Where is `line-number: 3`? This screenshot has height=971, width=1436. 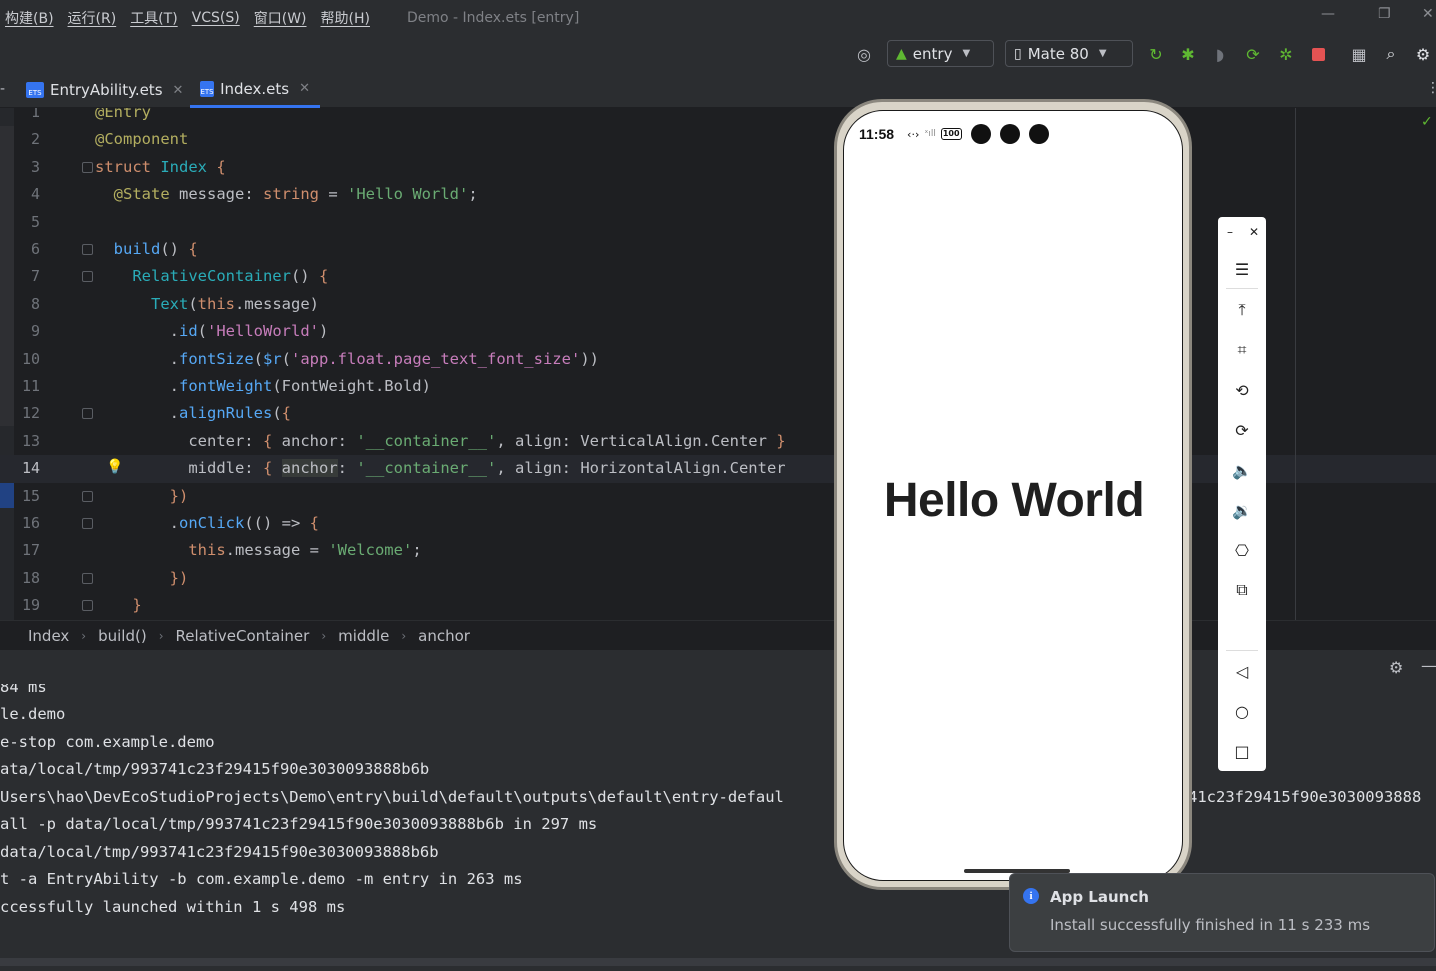 line-number: 3 is located at coordinates (35, 166).